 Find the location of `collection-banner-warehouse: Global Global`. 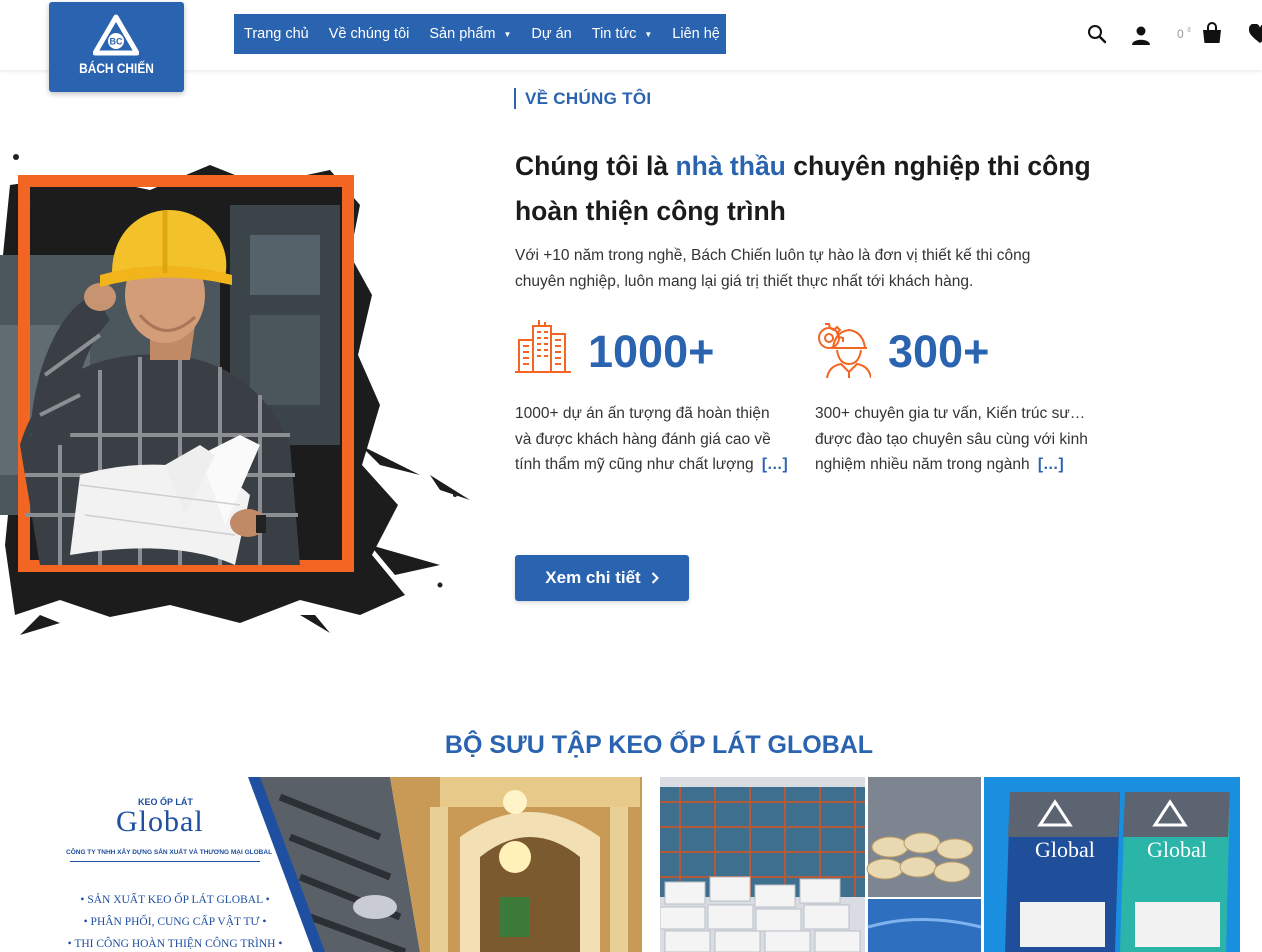

collection-banner-warehouse: Global Global is located at coordinates (950, 864).